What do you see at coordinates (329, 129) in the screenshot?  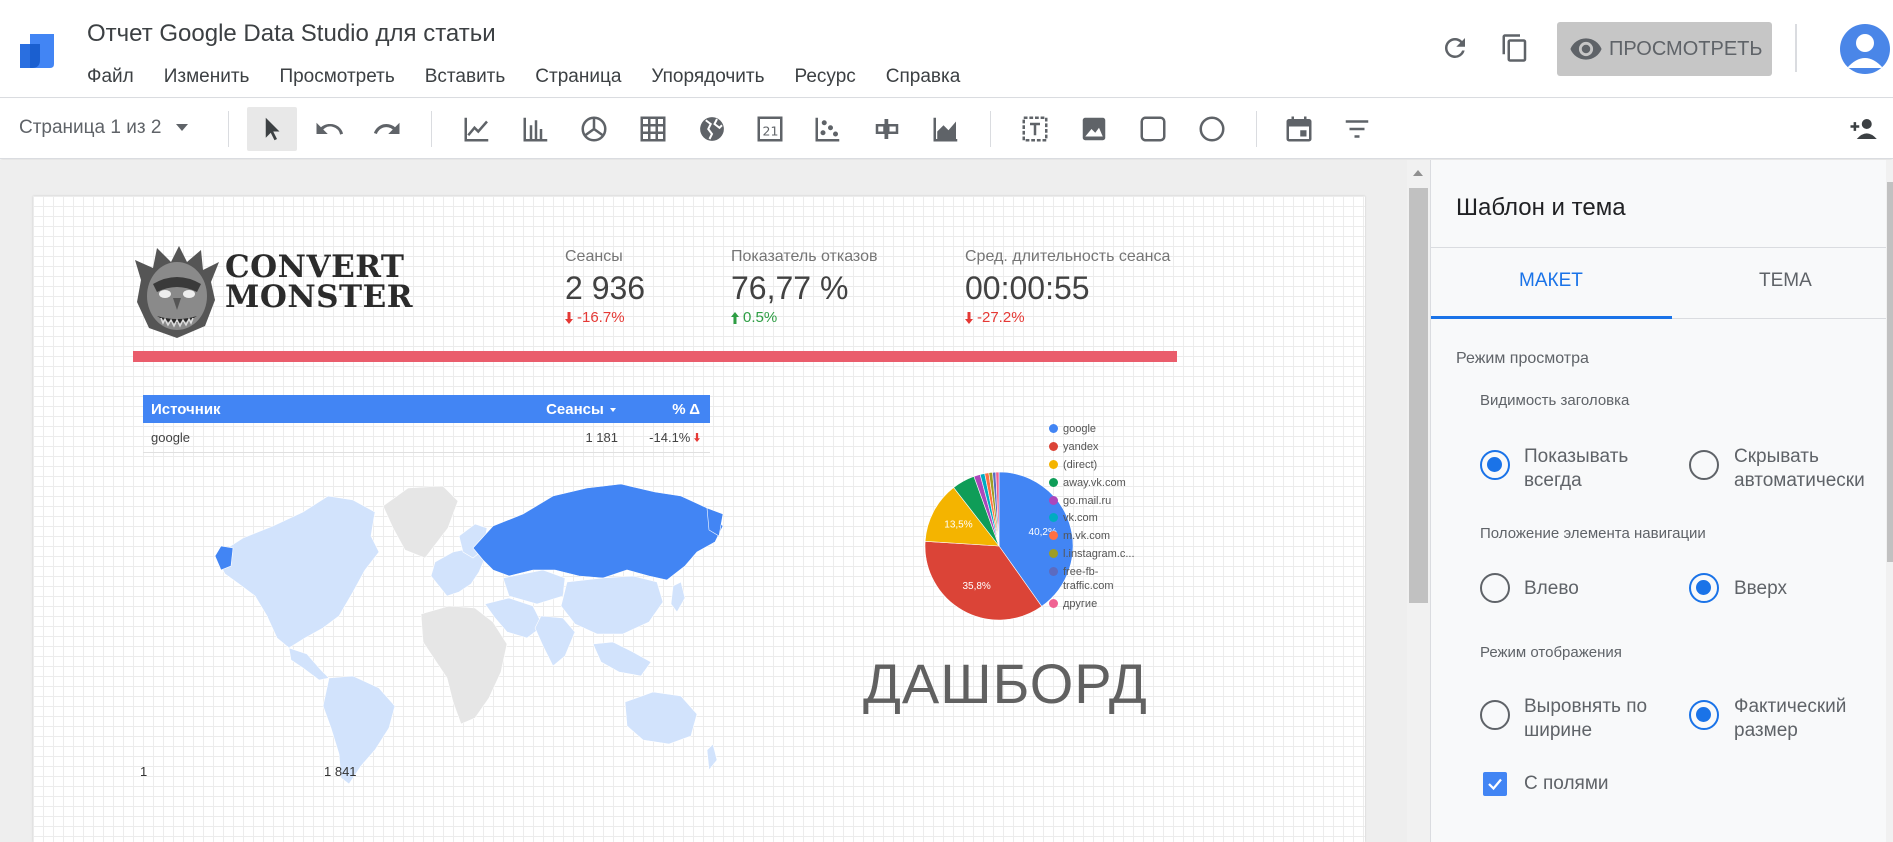 I see `undo-button` at bounding box center [329, 129].